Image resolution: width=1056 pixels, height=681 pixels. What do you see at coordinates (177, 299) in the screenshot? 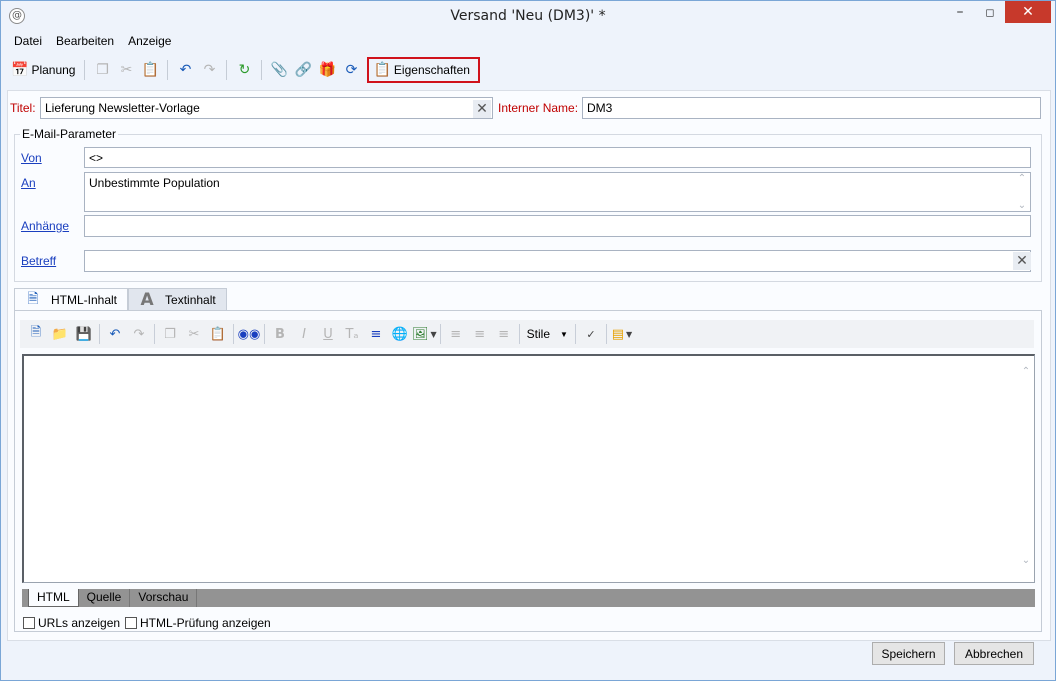
I see `tab-textinhalt: A Textinhalt` at bounding box center [177, 299].